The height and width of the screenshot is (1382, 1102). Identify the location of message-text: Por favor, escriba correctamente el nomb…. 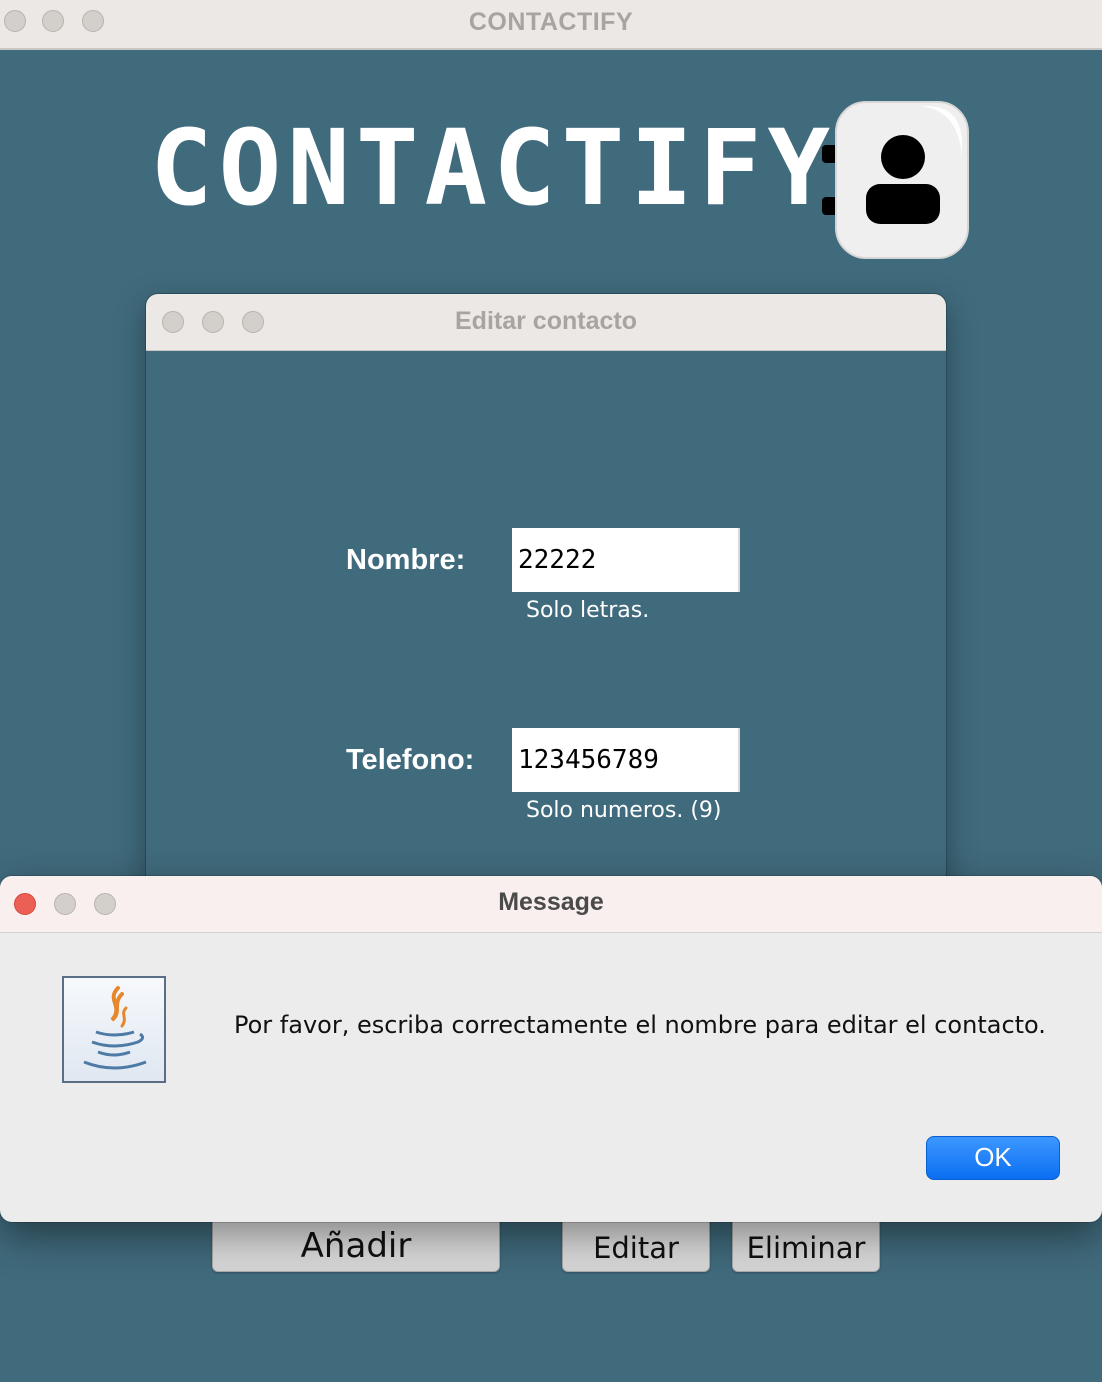
(640, 1025).